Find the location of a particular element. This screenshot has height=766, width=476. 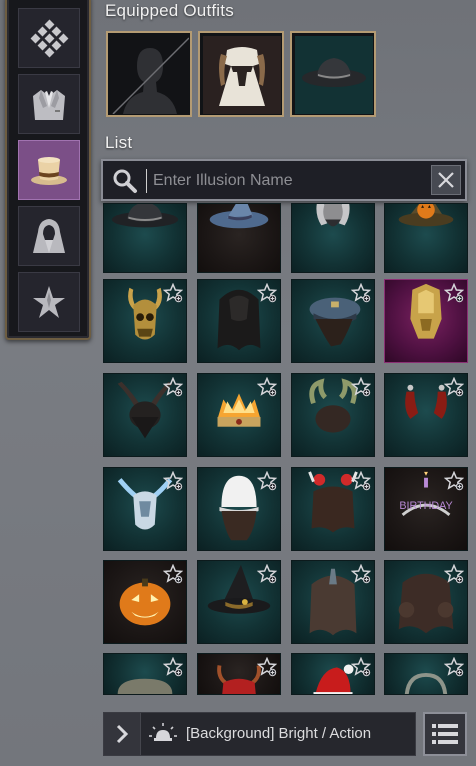

category-rail is located at coordinates (48, 170).